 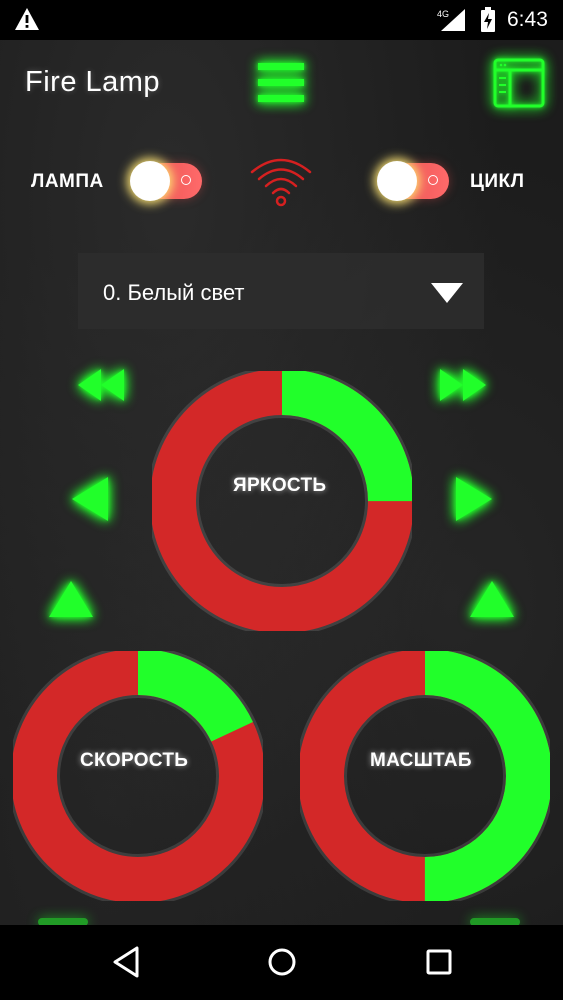 What do you see at coordinates (281, 291) in the screenshot?
I see `mode-select: 0. Белый свет` at bounding box center [281, 291].